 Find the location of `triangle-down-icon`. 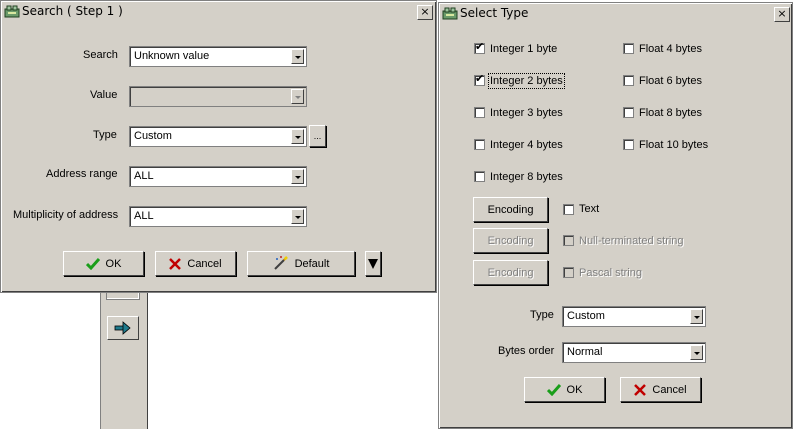

triangle-down-icon is located at coordinates (373, 263).